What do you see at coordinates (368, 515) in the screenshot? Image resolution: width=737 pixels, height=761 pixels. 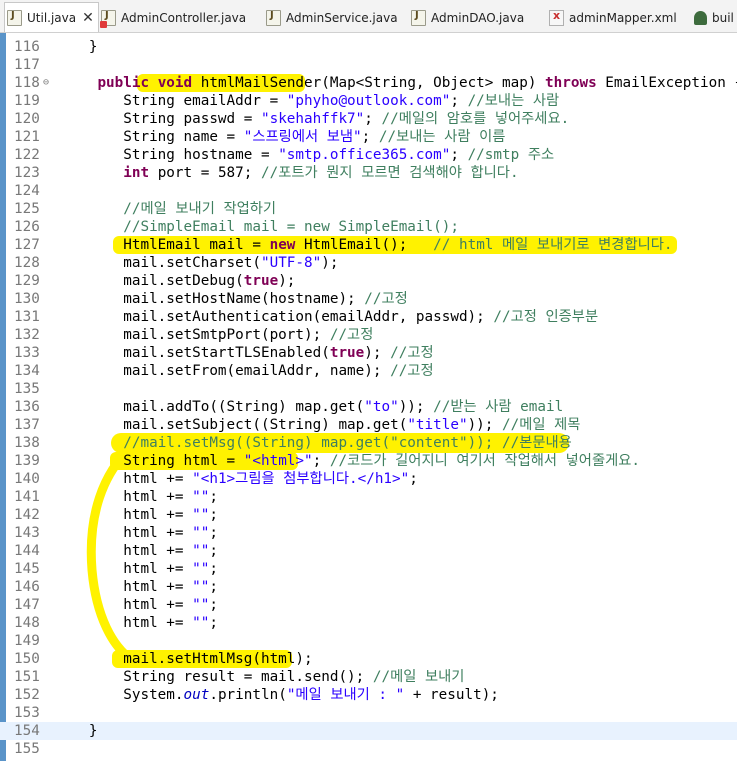 I see `code-line: 142 html += "";` at bounding box center [368, 515].